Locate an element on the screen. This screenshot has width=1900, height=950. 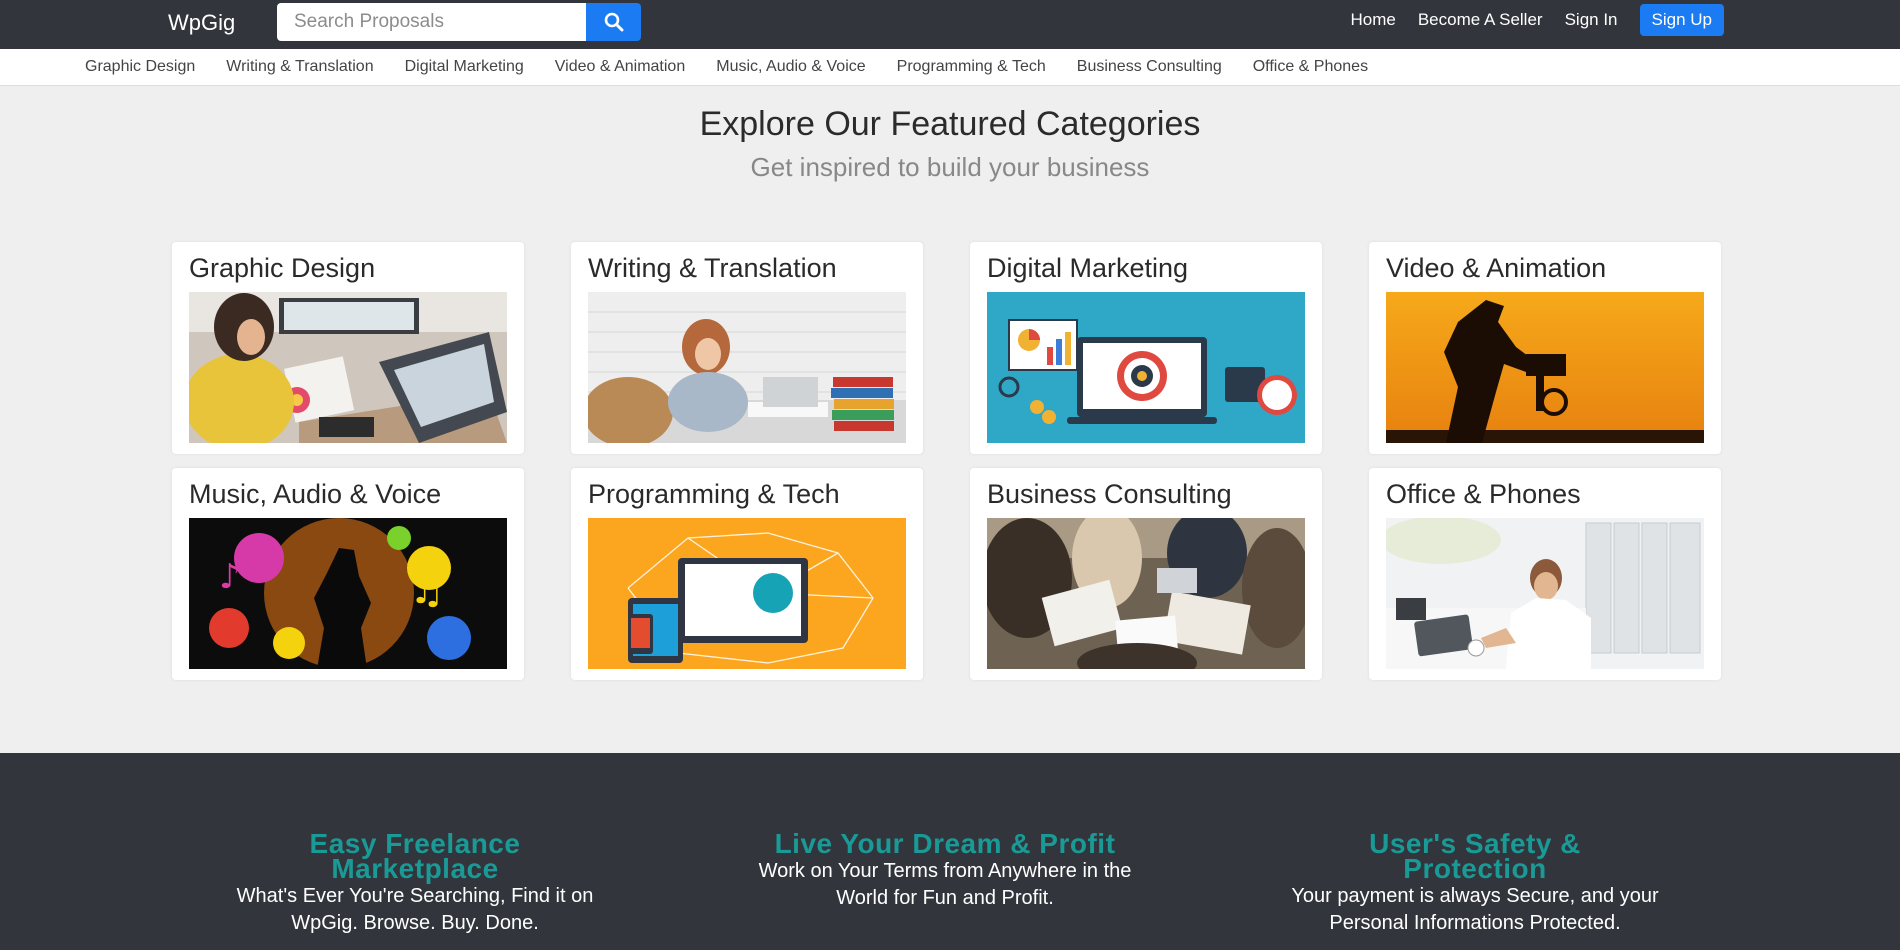
category-link-business-consulting: Business Consulting is located at coordinates (1149, 67).